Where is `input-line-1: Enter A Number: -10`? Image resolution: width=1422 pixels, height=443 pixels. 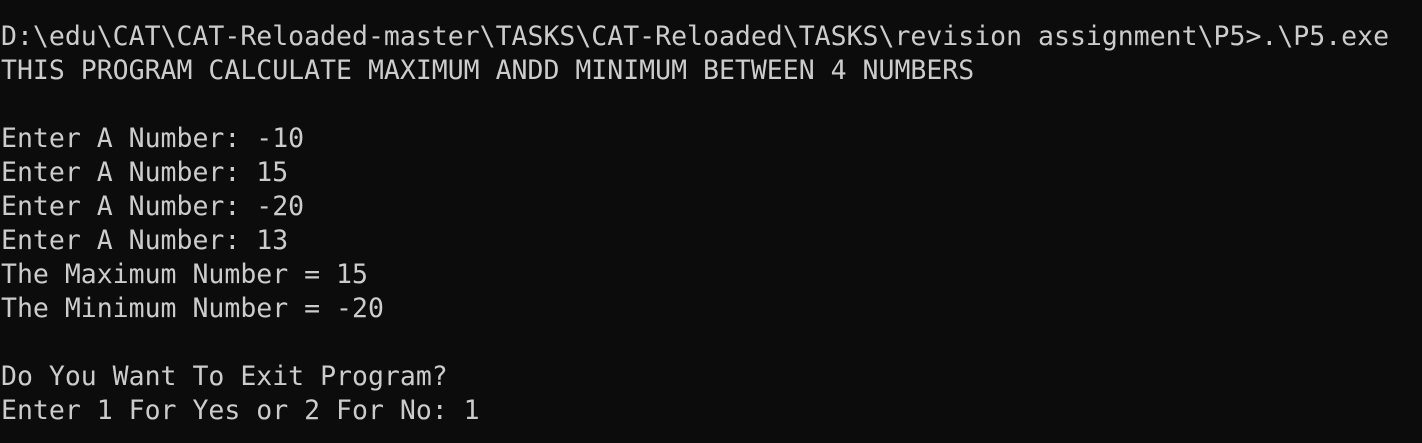
input-line-1: Enter A Number: -10 is located at coordinates (153, 138).